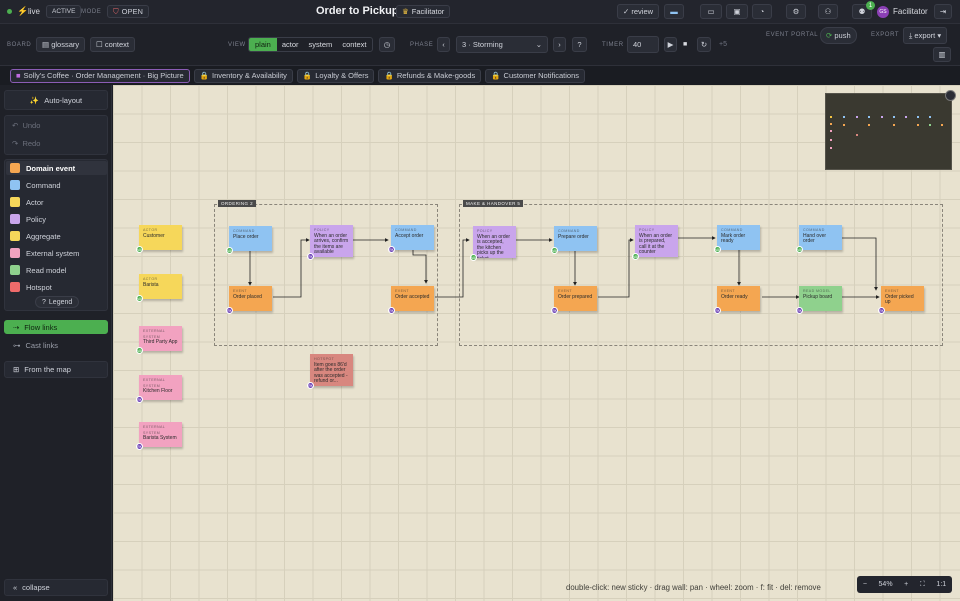  I want to click on sticky-read-model: READ MODEL Pickup board, so click(820, 298).